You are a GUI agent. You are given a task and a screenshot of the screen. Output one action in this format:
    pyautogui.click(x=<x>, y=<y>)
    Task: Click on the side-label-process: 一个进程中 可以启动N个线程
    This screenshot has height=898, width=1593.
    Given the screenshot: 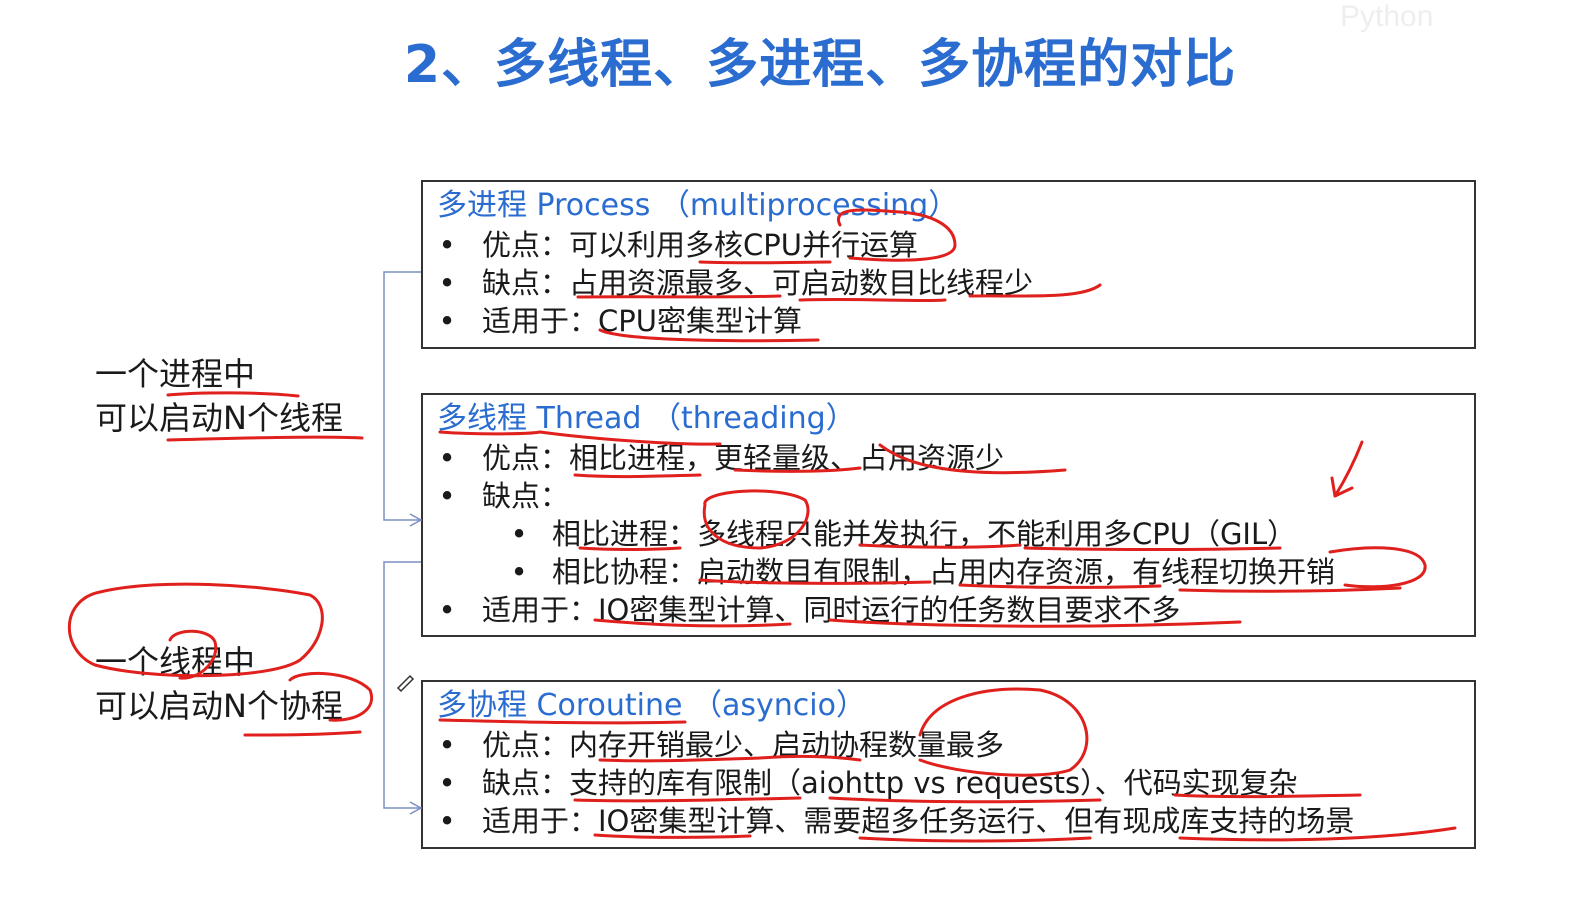 What is the action you would take?
    pyautogui.click(x=219, y=396)
    